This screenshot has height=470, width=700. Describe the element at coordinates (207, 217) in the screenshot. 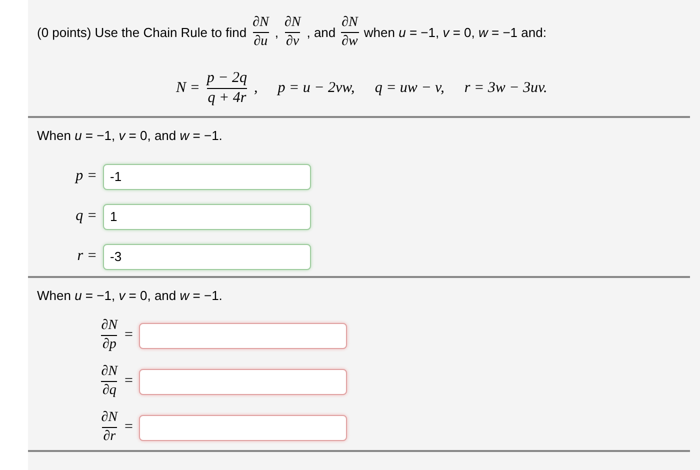

I see `answer-field: 1` at that location.